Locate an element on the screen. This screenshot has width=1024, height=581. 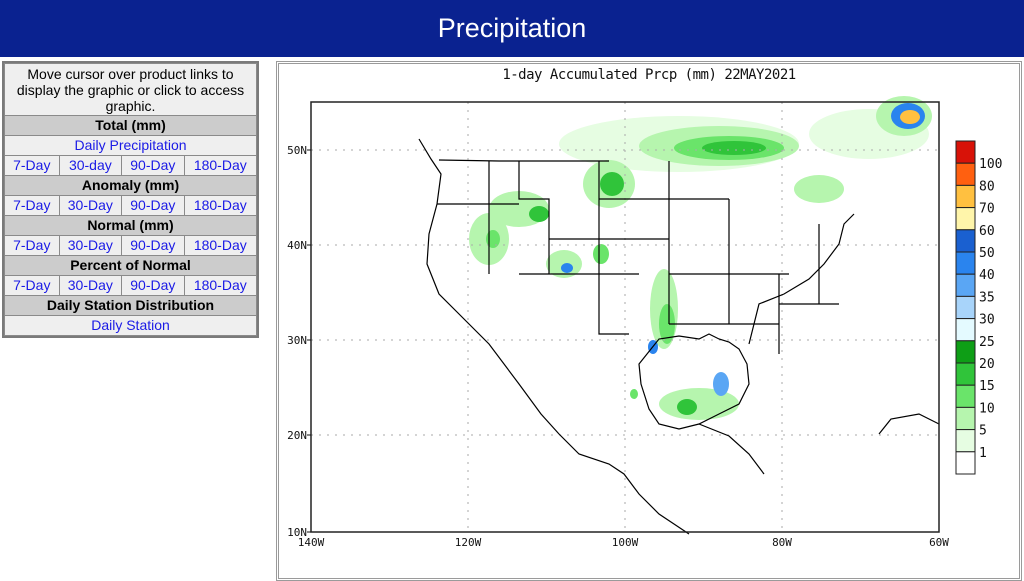
lon-label: 100W is located at coordinates (625, 542).